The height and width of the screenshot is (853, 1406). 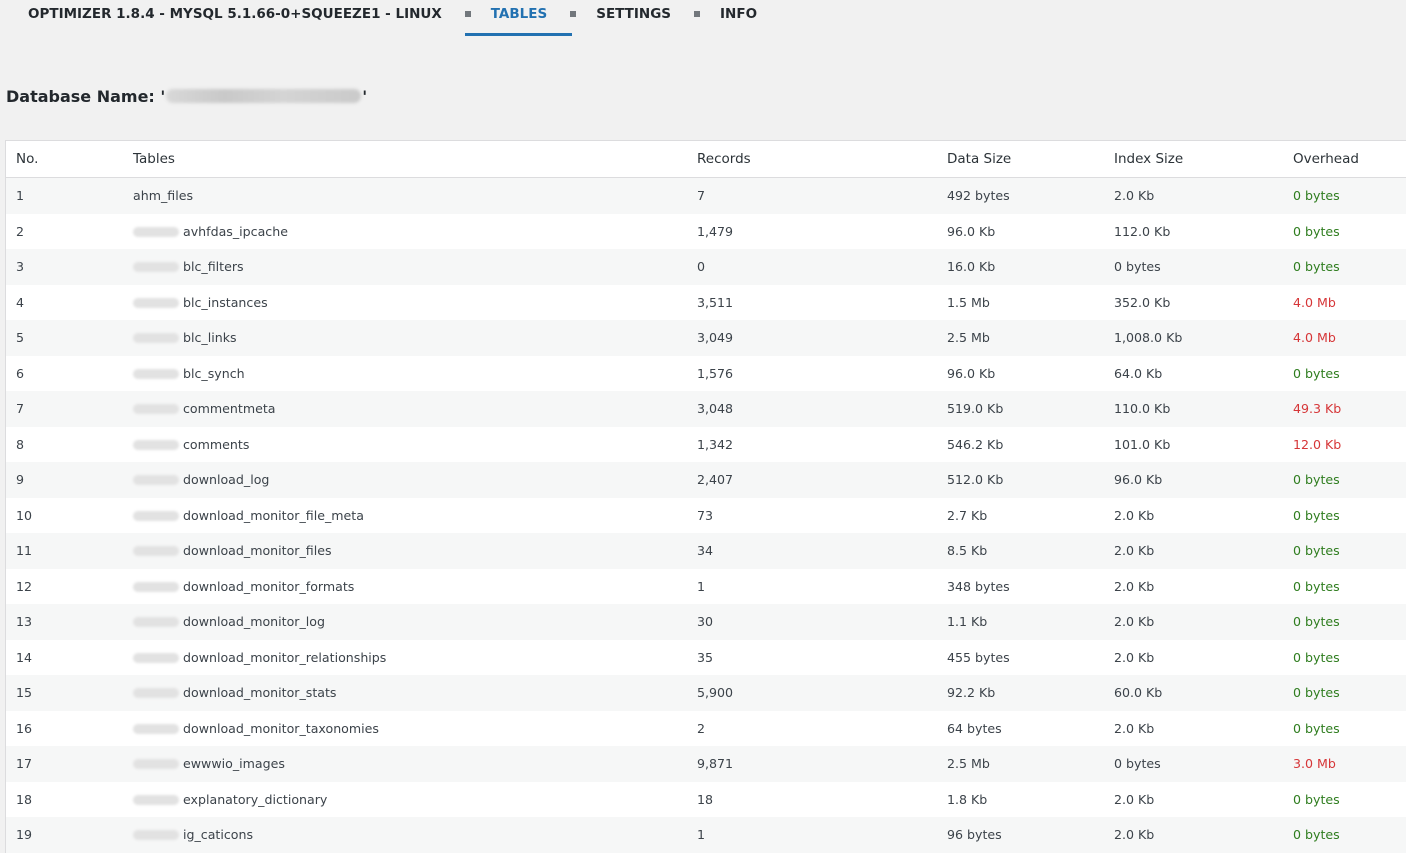 I want to click on records-count: 3,048, so click(x=812, y=409).